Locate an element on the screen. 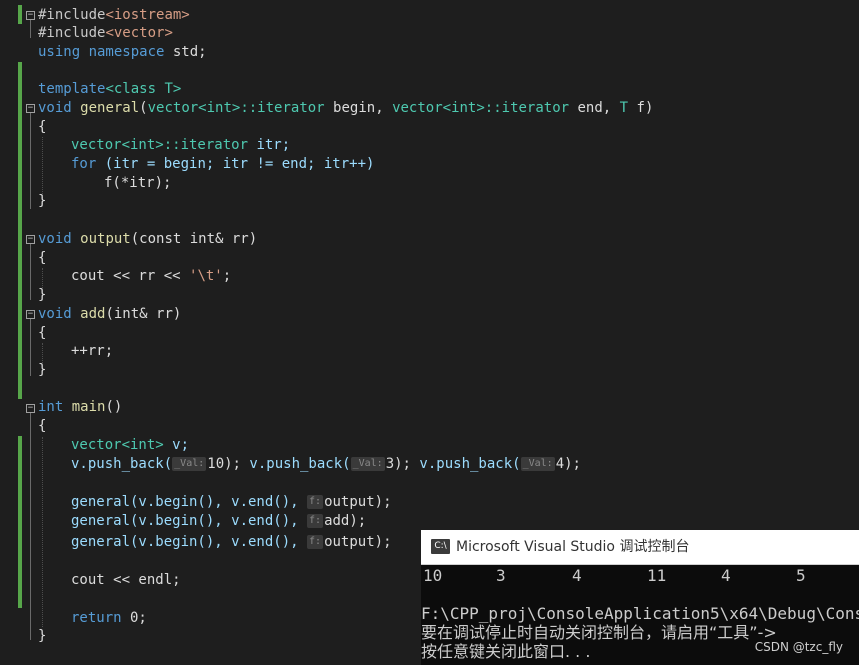  function-name: main is located at coordinates (88, 407).